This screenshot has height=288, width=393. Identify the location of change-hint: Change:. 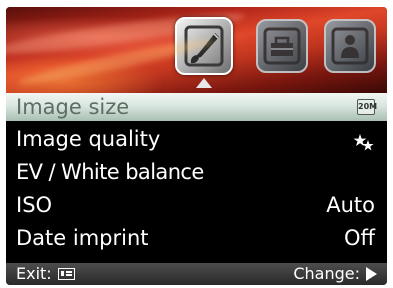
(335, 274).